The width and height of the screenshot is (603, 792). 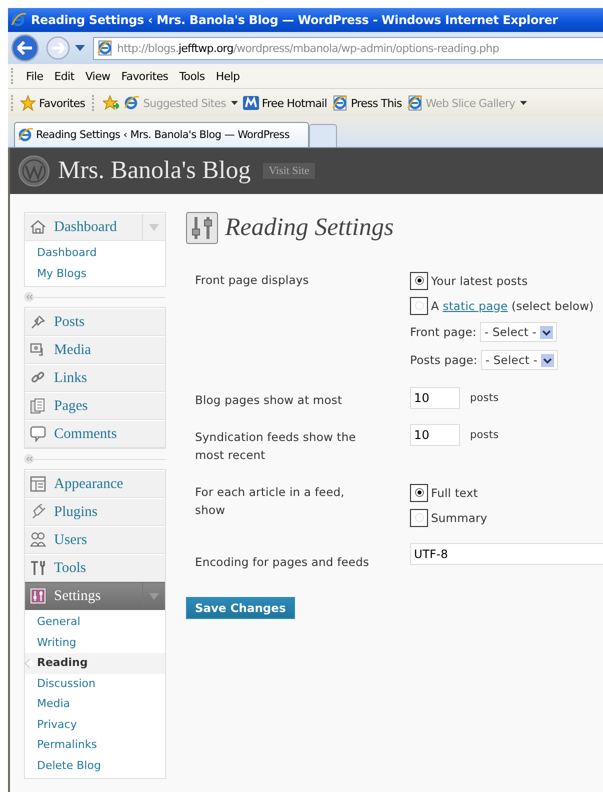 I want to click on submenu-item: Delete Blog, so click(x=95, y=766).